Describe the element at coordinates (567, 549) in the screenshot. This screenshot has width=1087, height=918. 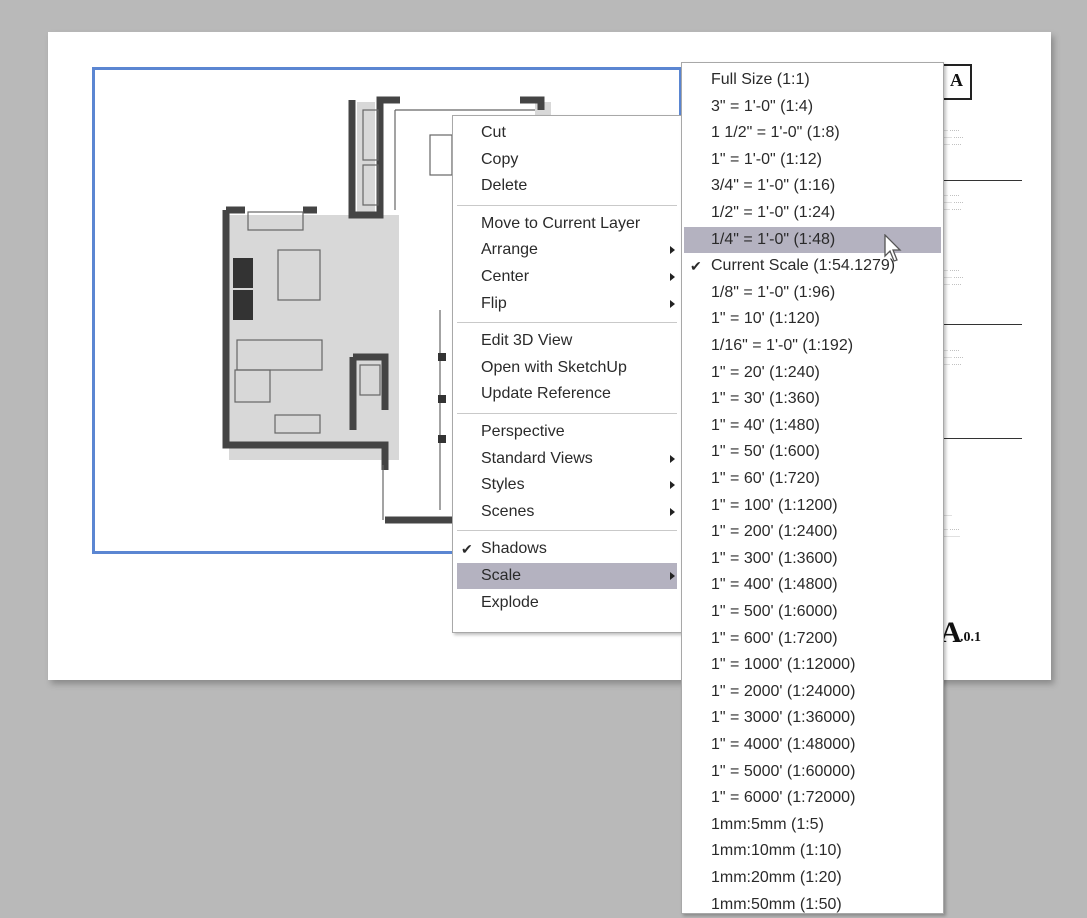
I see `menu-item-shadows: ✔ Shadows` at that location.